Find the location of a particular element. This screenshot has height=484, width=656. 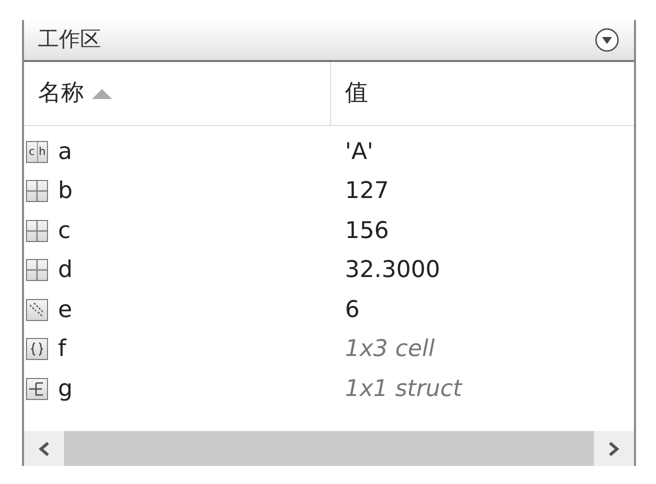

variable-value: 156 is located at coordinates (366, 231).